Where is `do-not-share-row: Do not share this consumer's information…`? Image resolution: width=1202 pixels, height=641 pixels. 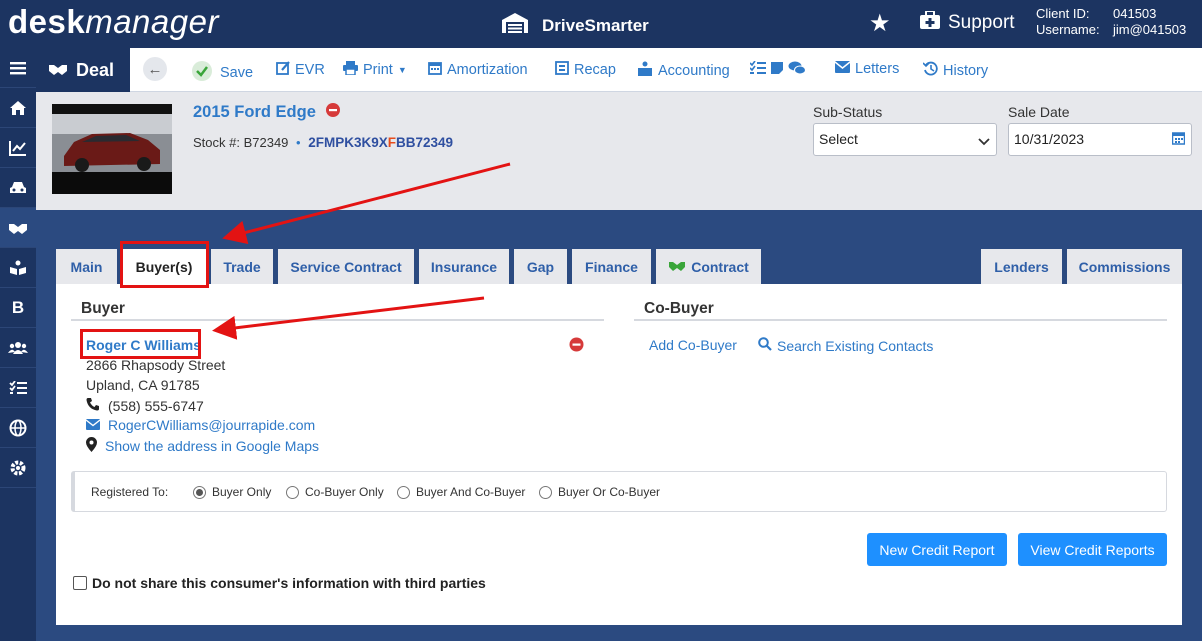
do-not-share-row: Do not share this consumer's information… is located at coordinates (279, 583).